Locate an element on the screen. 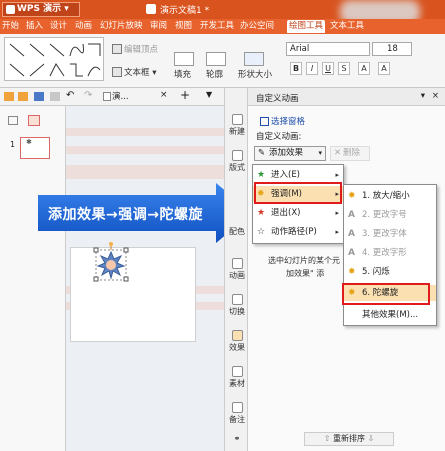 Image resolution: width=445 pixels, height=451 pixels. menu-design: 设计 is located at coordinates (58, 26).